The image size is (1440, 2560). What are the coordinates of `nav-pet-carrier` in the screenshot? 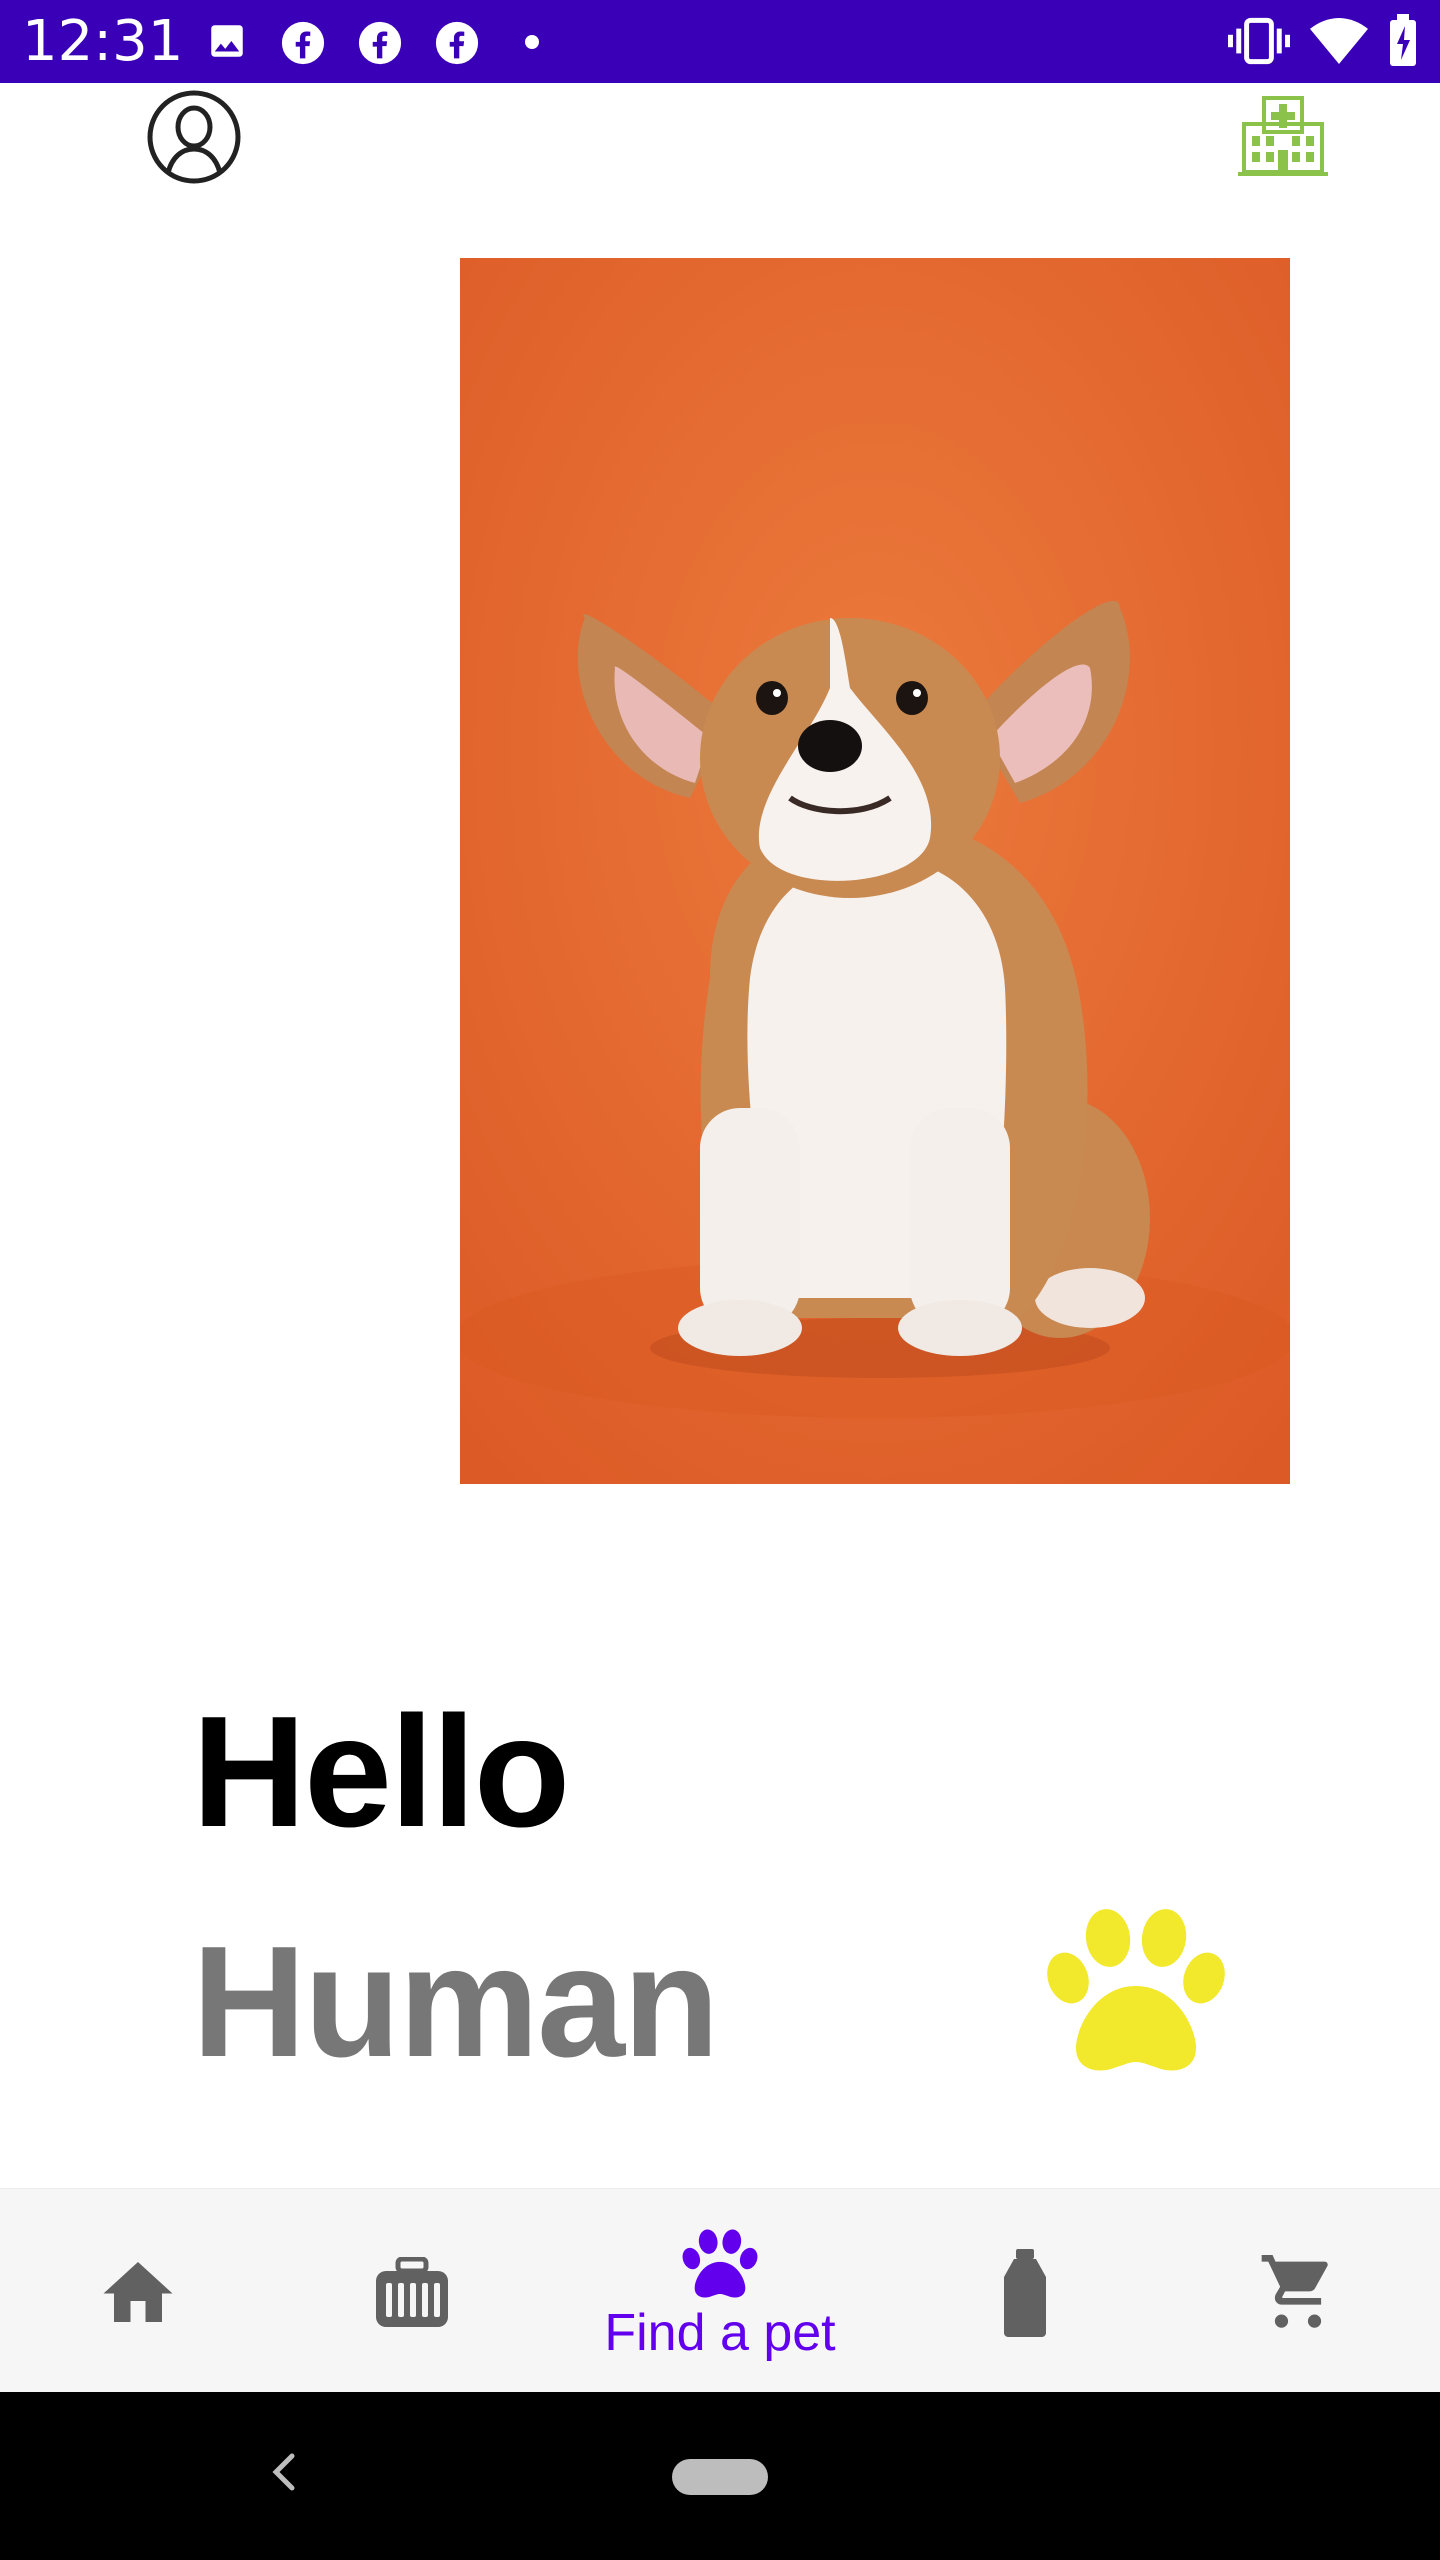 It's located at (414, 2291).